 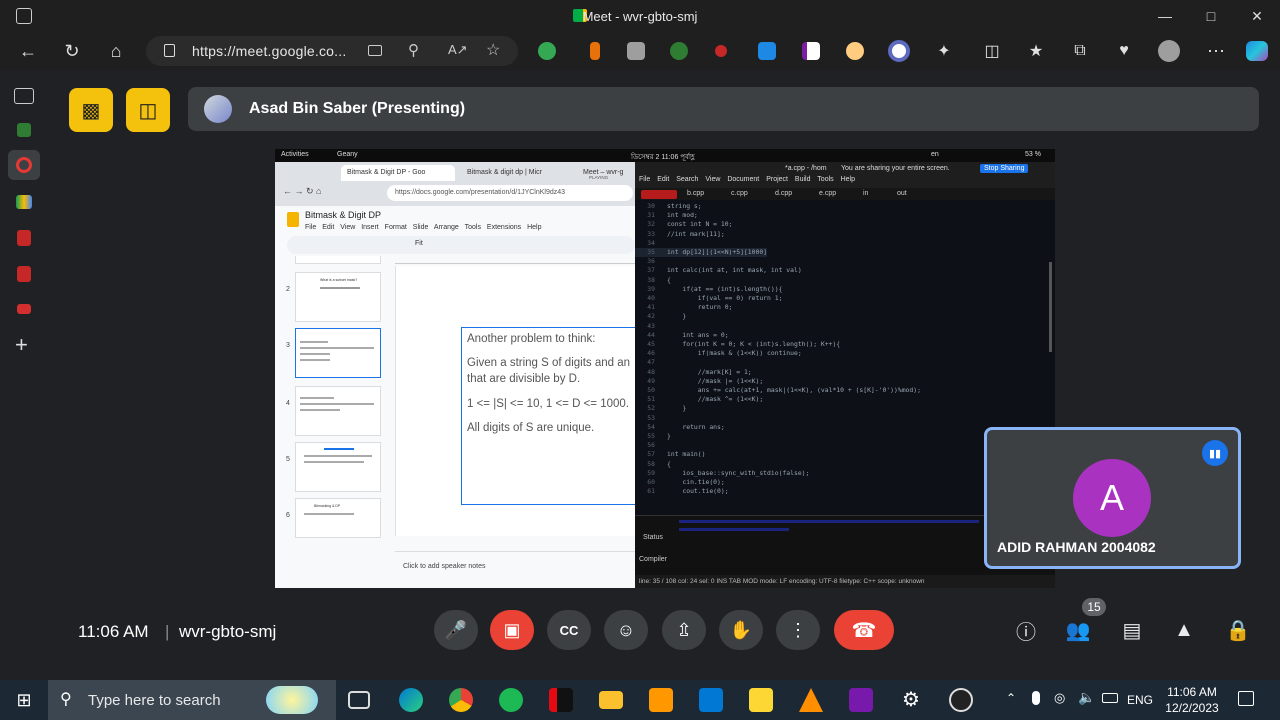 What do you see at coordinates (902, 193) in the screenshot?
I see `geany-tab-out: out` at bounding box center [902, 193].